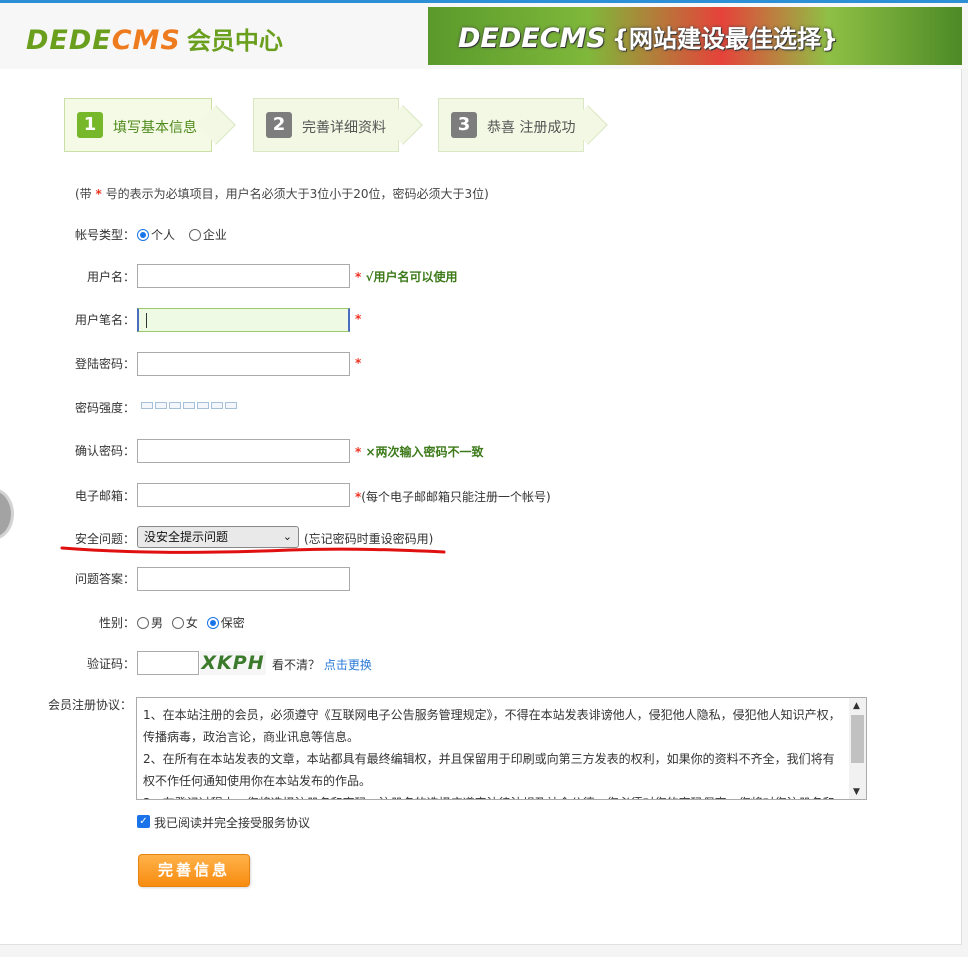 The height and width of the screenshot is (957, 968). I want to click on password-strength-meter, so click(189, 405).